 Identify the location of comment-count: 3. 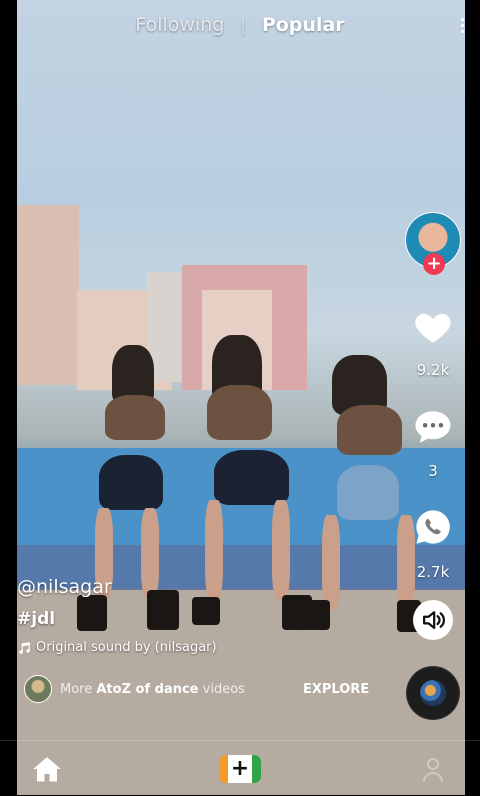
(433, 471).